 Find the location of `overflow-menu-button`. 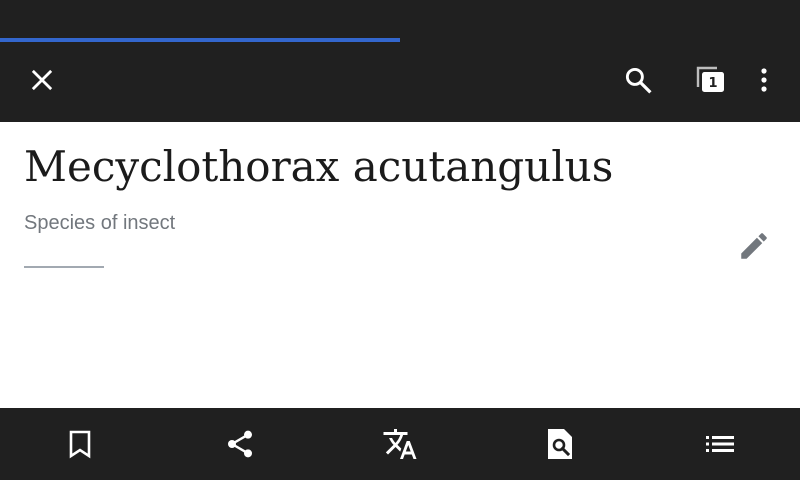

overflow-menu-button is located at coordinates (764, 80).